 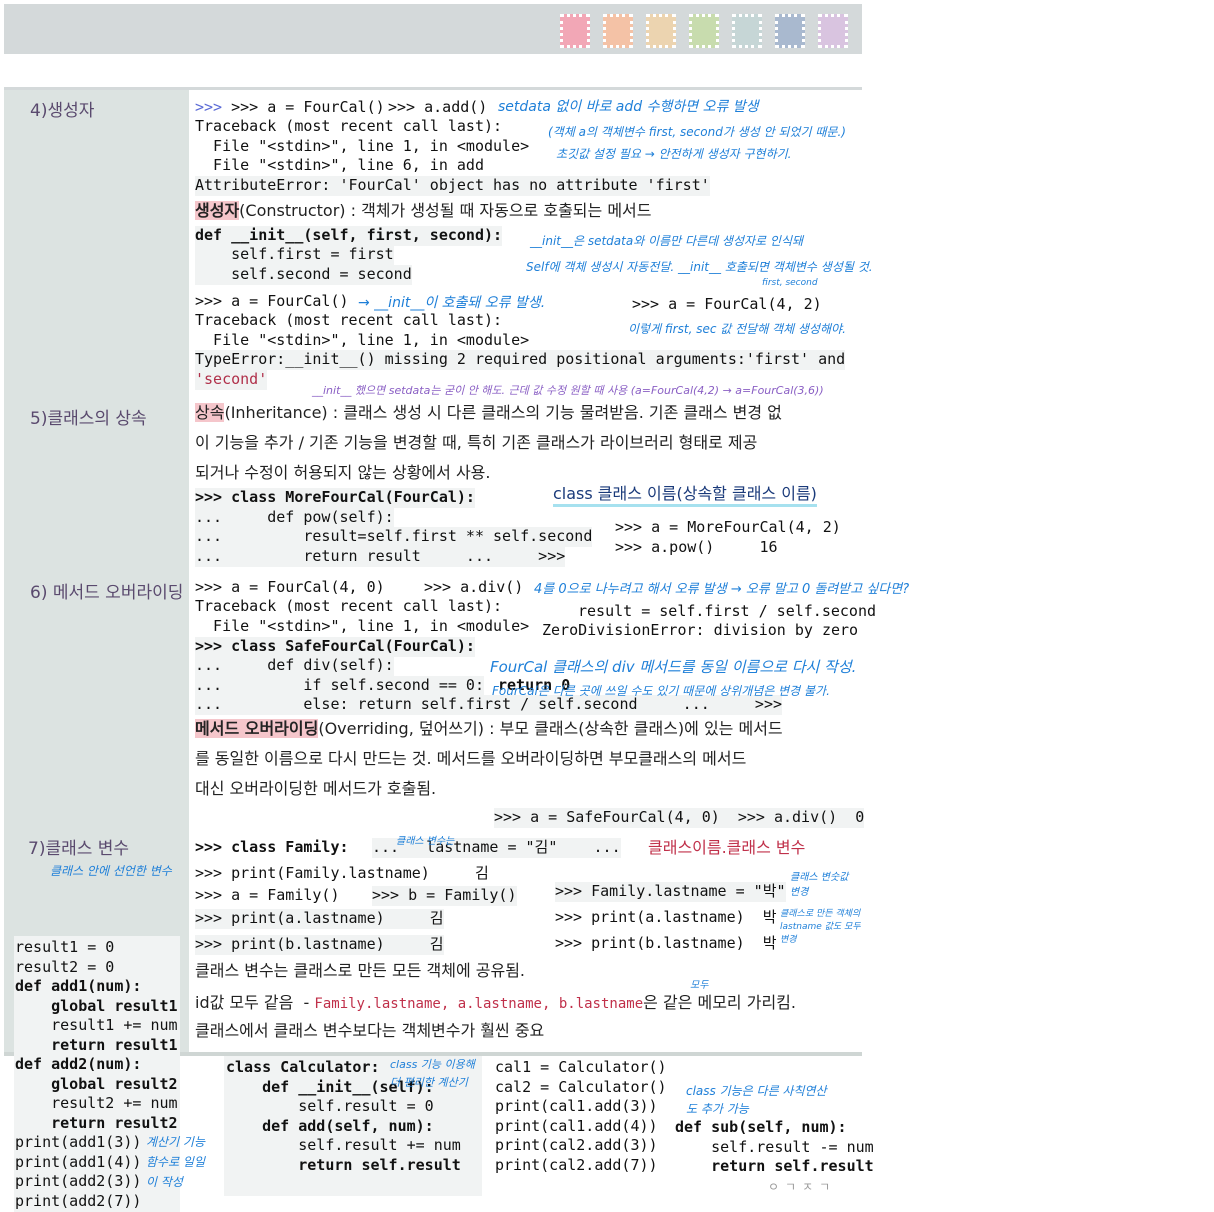 I want to click on code-line: >>> a = FourCal(4, 0), so click(x=290, y=587).